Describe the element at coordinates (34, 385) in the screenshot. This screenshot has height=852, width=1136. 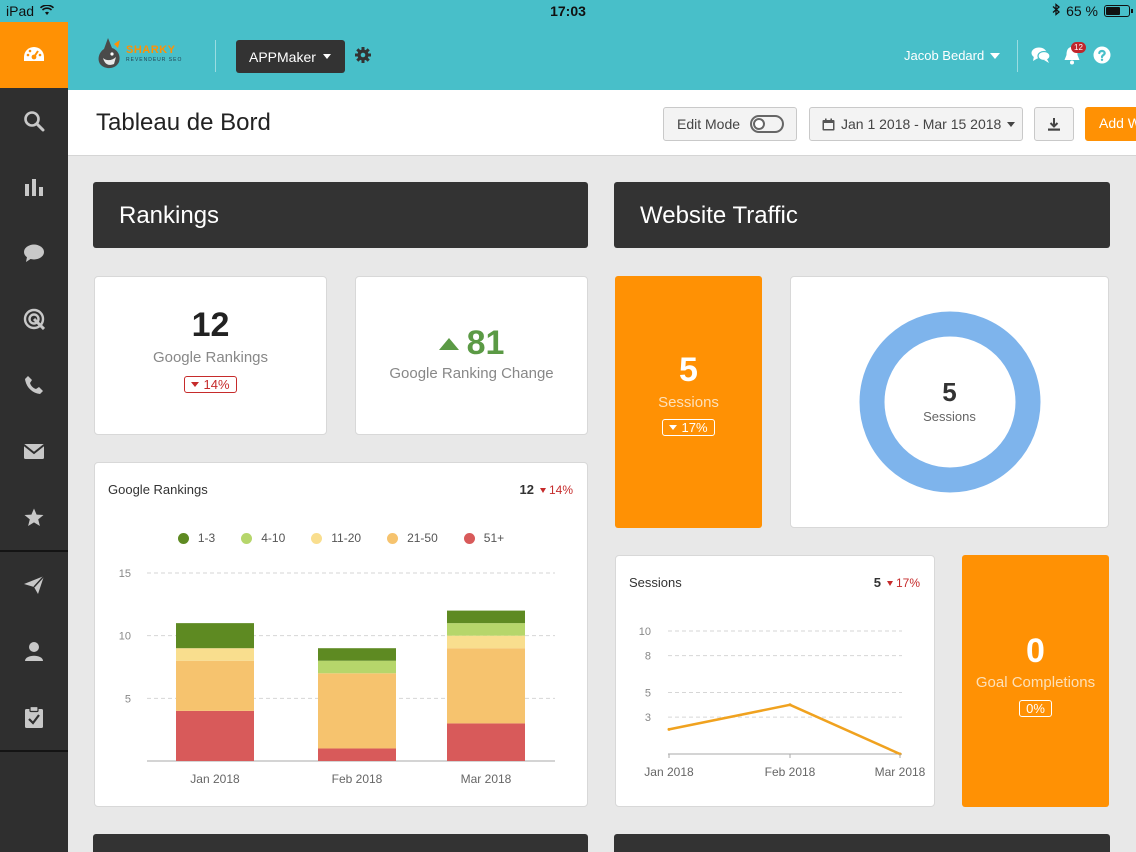
I see `sidebar-item-calls` at that location.